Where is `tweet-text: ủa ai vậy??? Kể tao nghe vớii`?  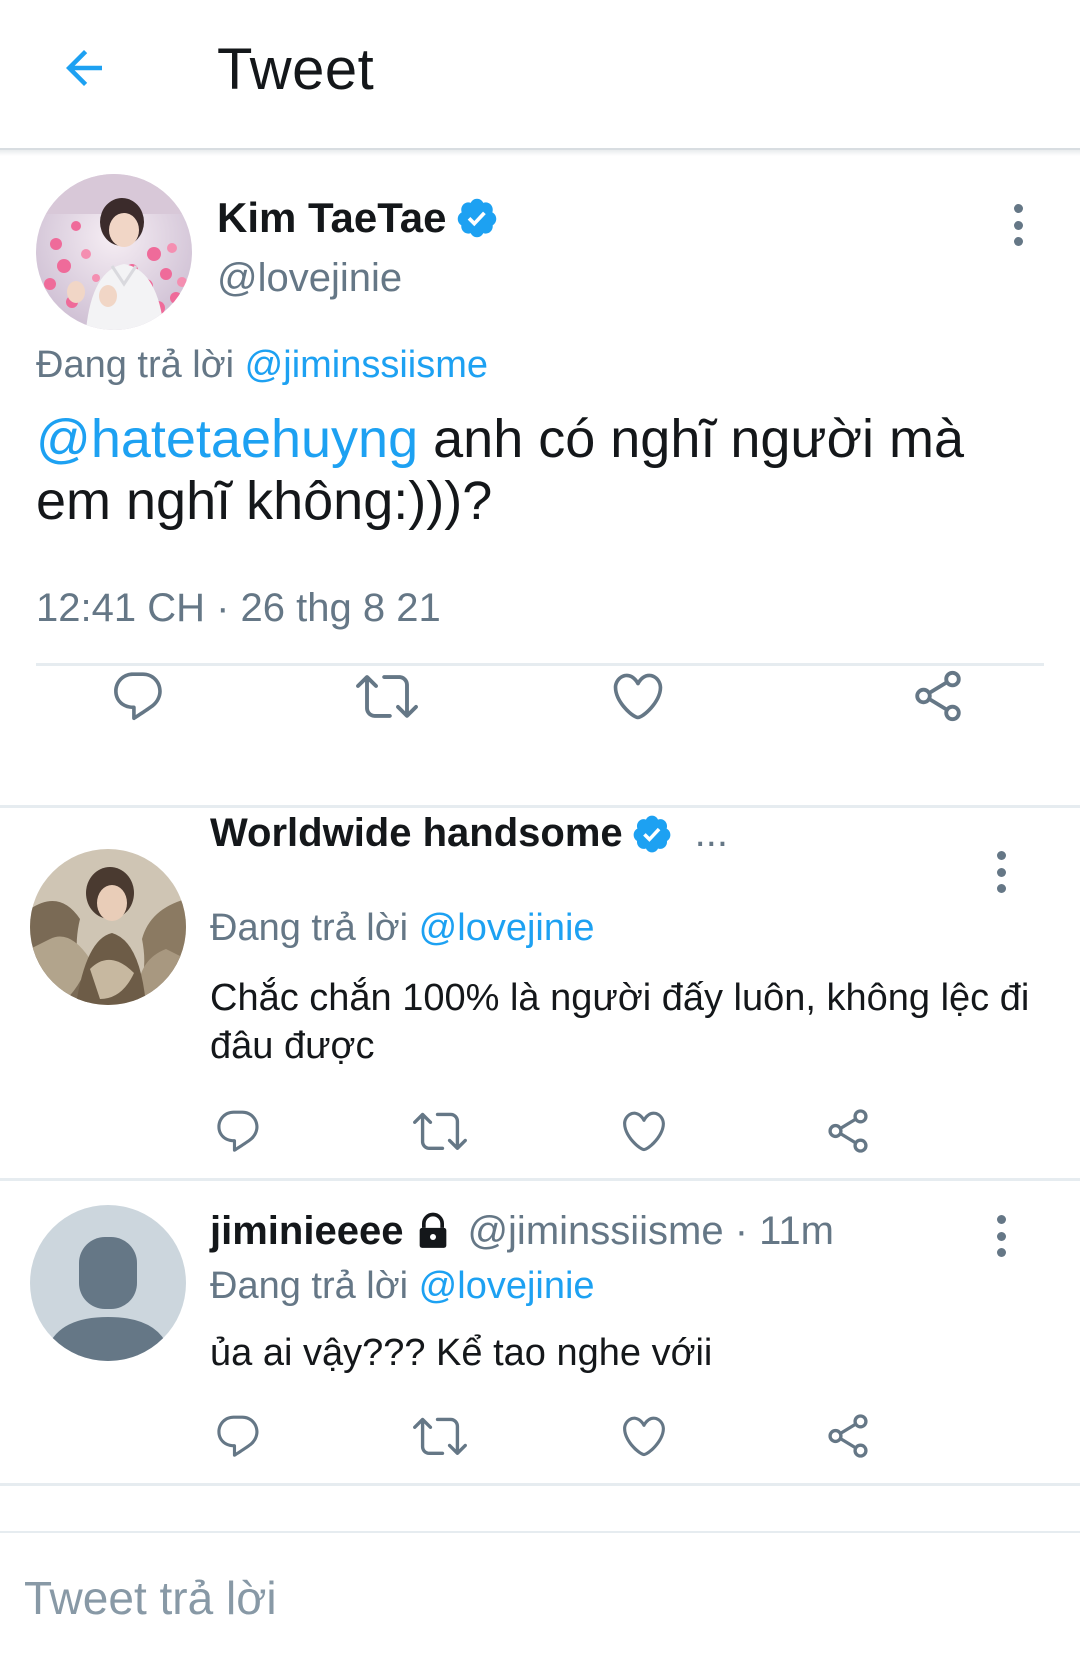
tweet-text: ủa ai vậy??? Kể tao nghe vớii is located at coordinates (461, 1353).